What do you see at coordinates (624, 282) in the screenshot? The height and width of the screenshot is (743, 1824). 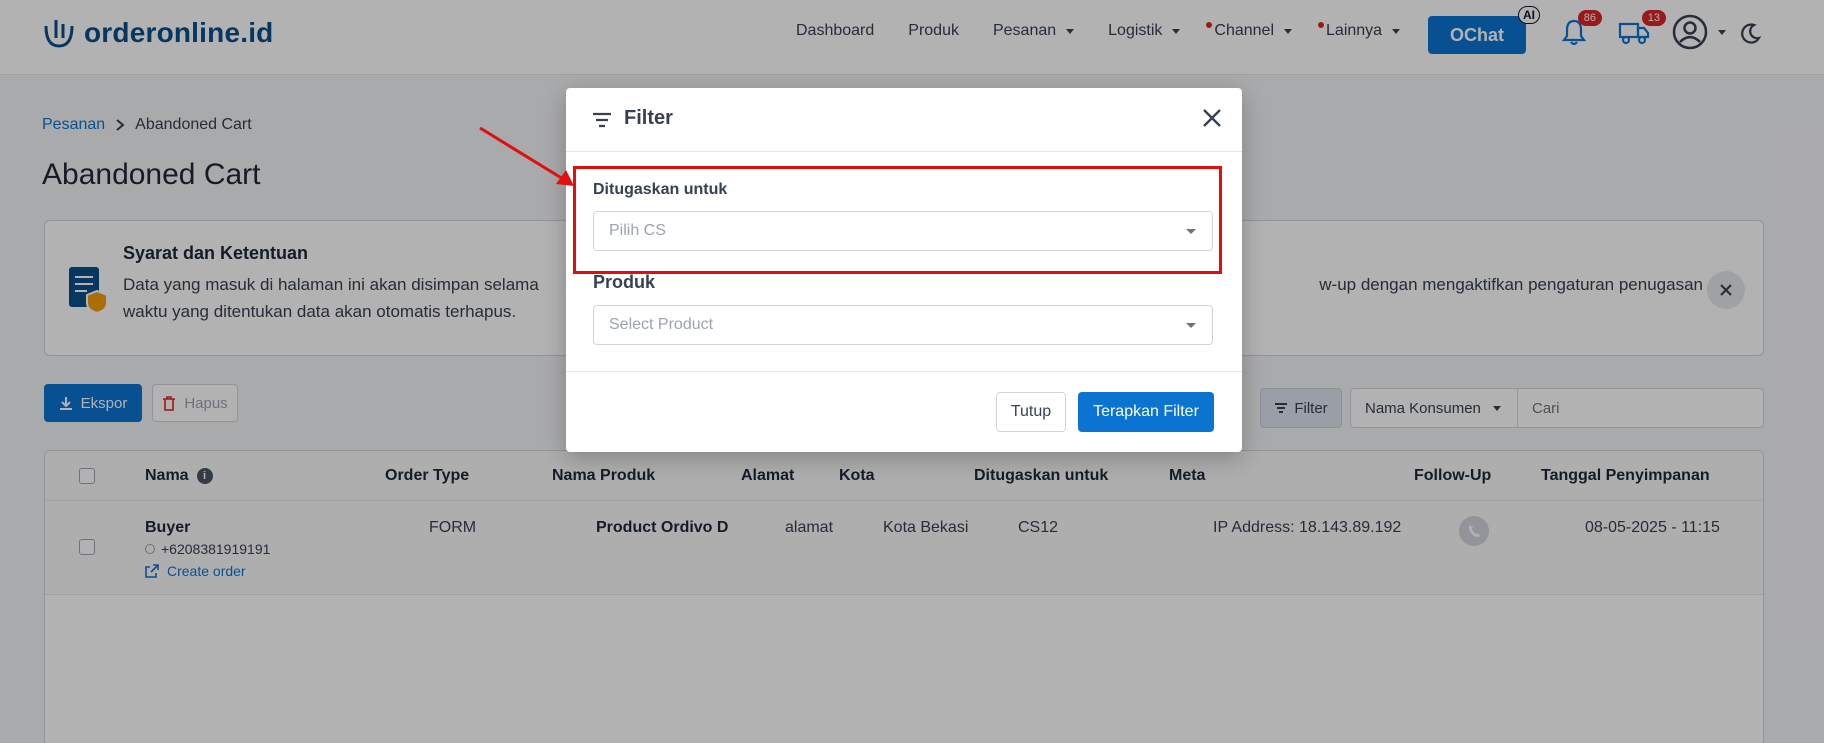 I see `product-label: Produk` at bounding box center [624, 282].